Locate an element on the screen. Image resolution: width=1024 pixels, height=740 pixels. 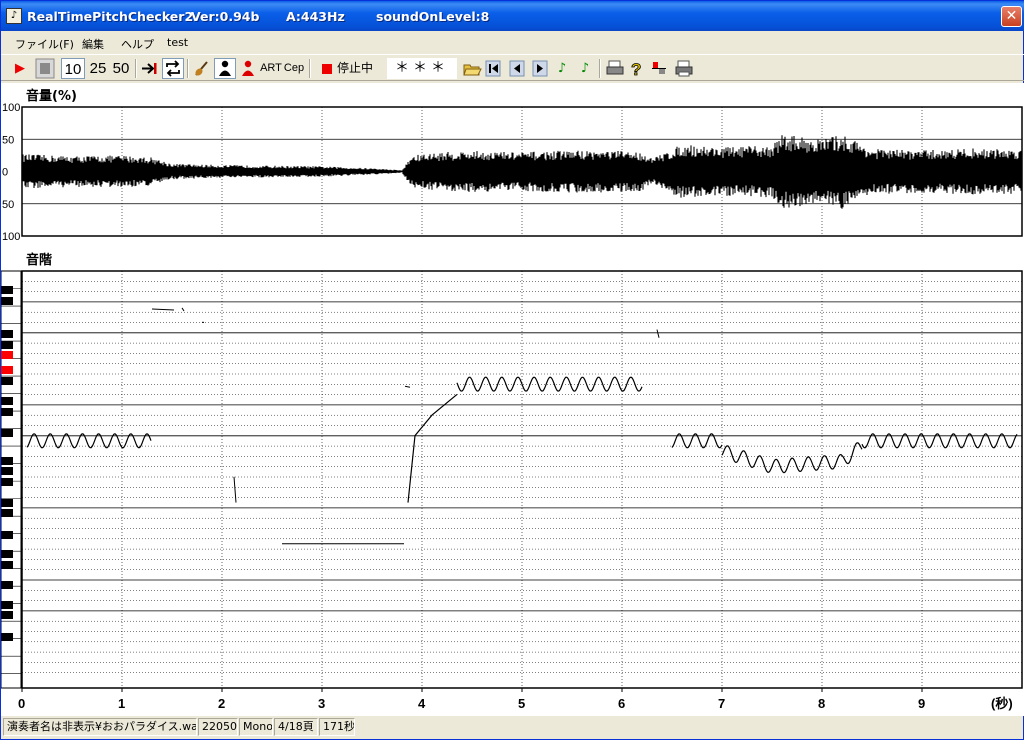
loop-svg is located at coordinates (173, 68).